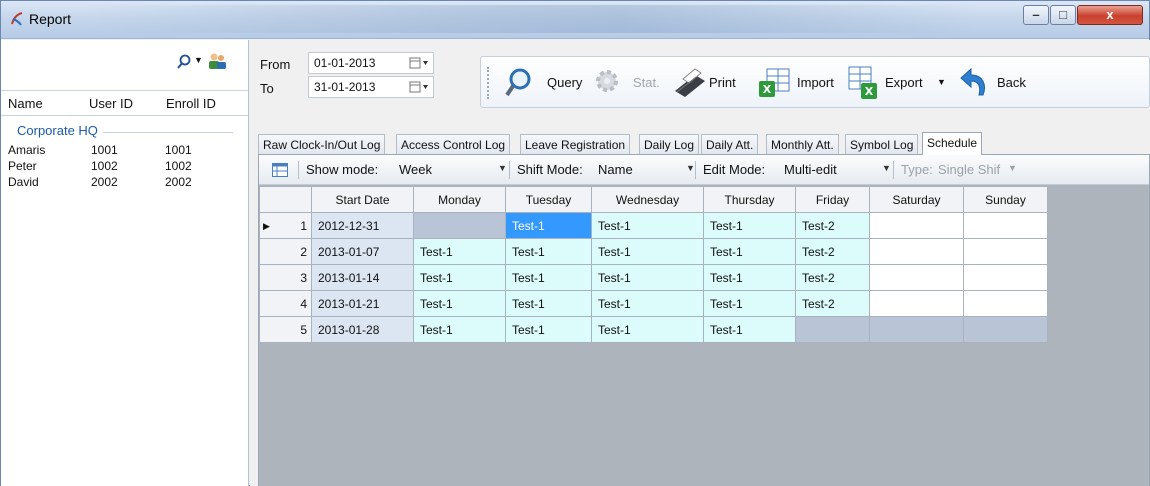 The width and height of the screenshot is (1150, 486). Describe the element at coordinates (285, 251) in the screenshot. I see `row-number: 2` at that location.